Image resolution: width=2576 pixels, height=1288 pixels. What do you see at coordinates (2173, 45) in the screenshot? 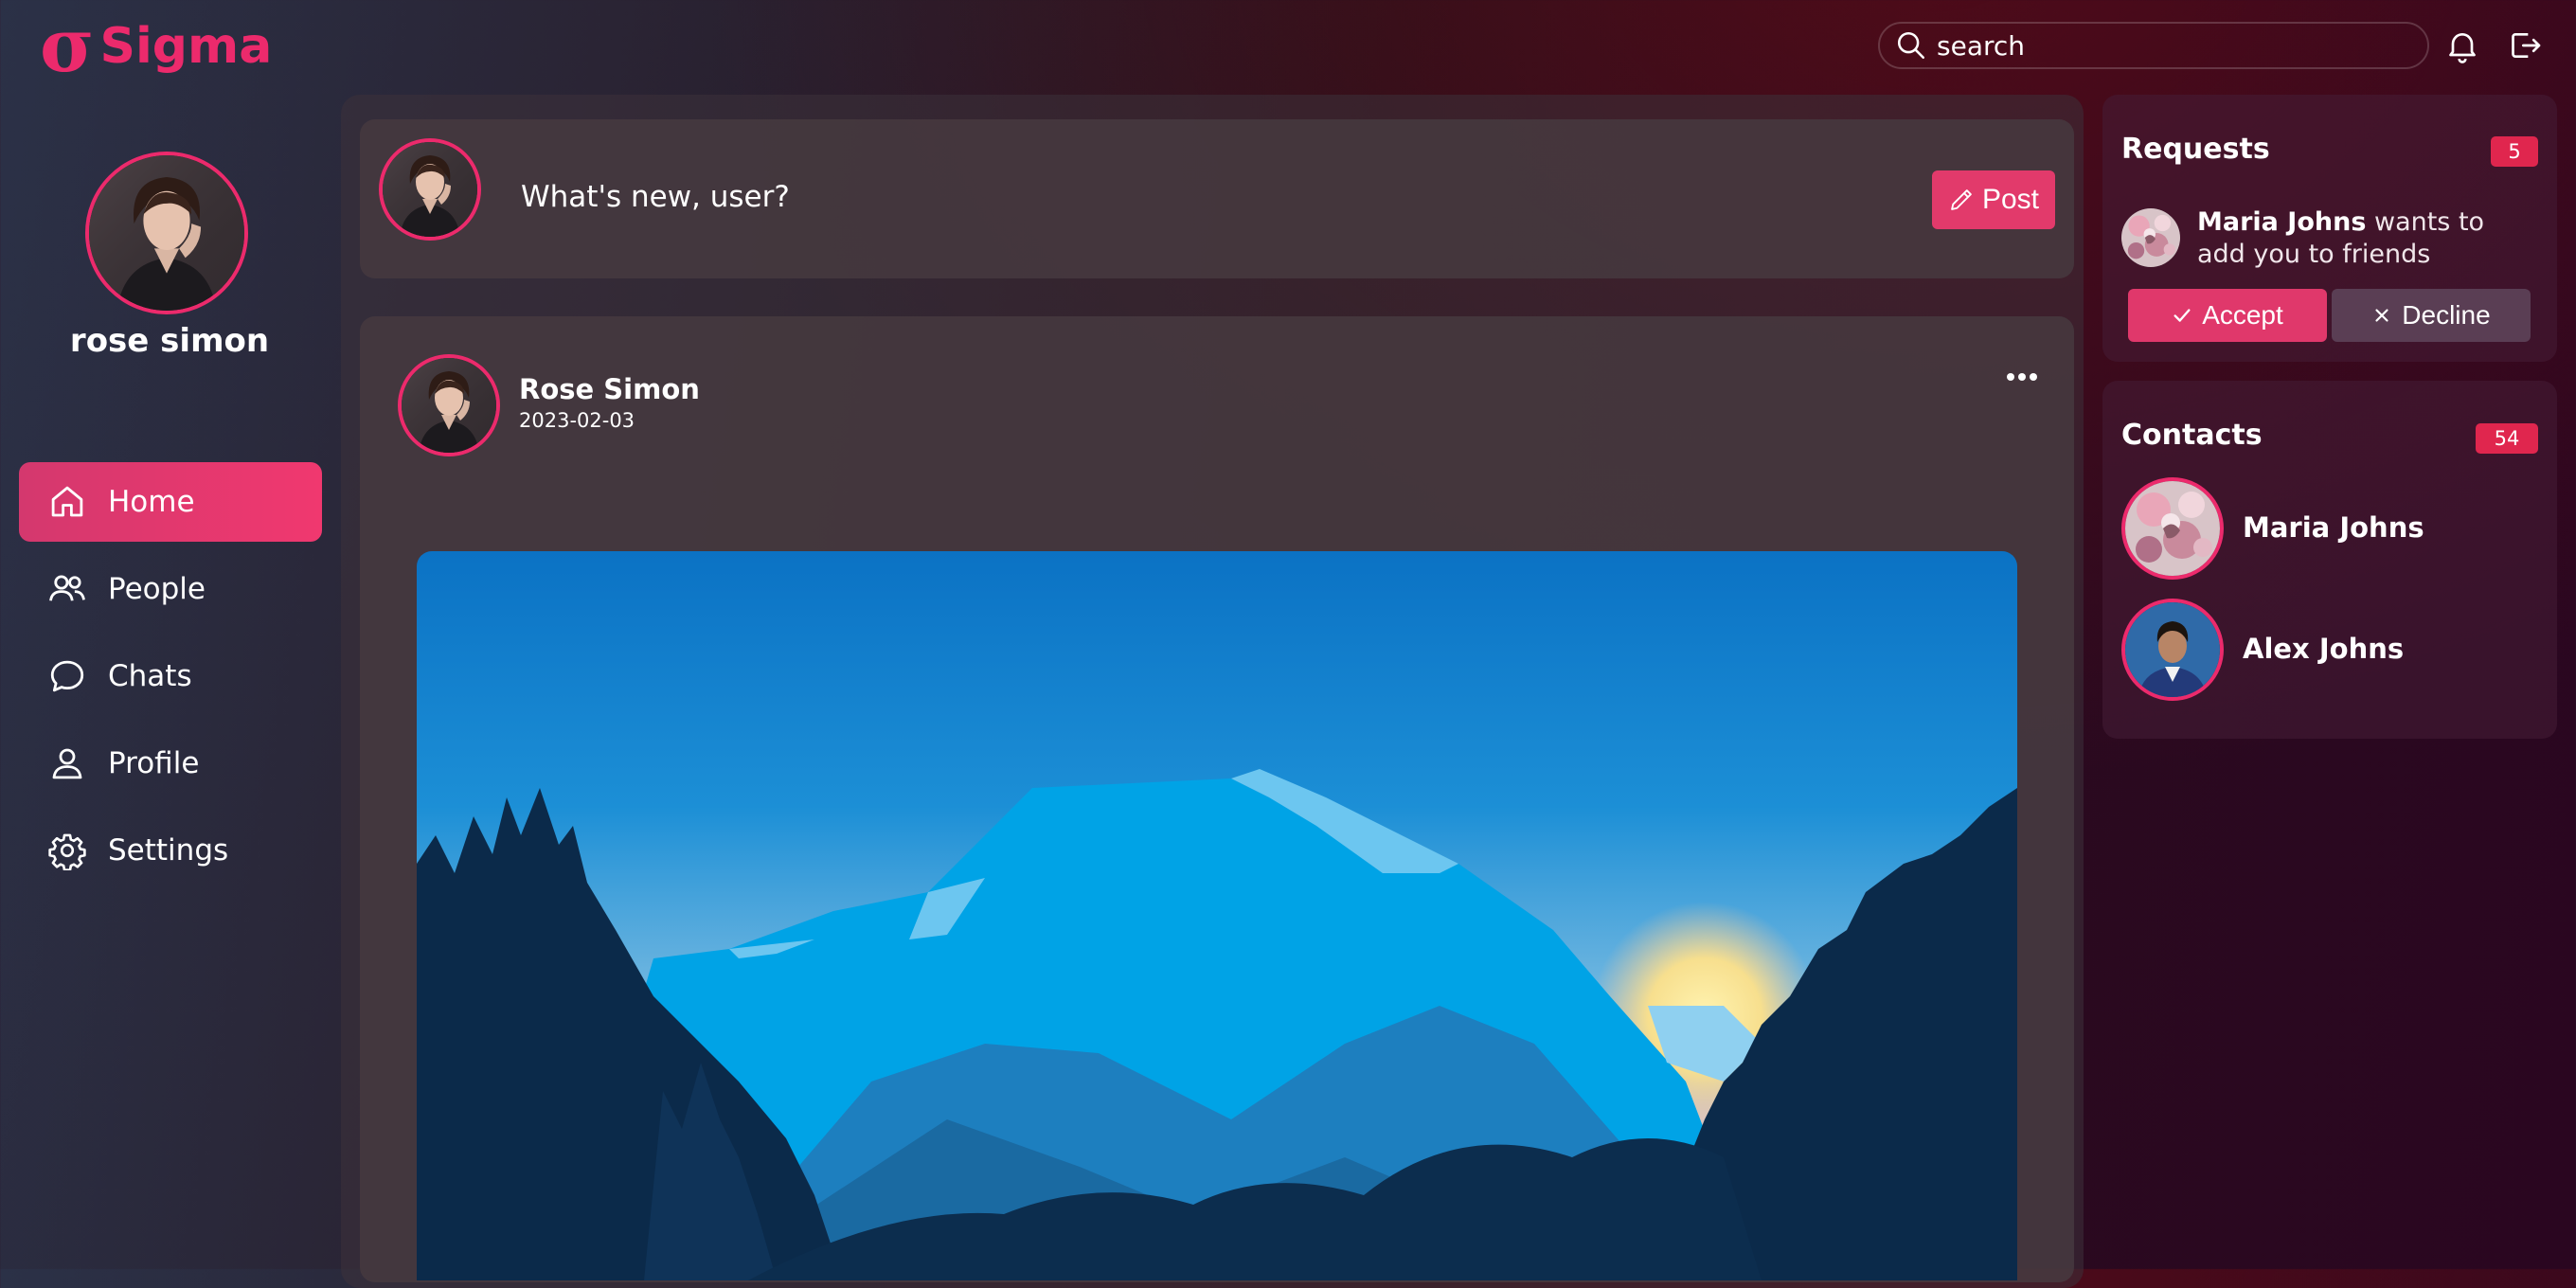
I see `search-input` at bounding box center [2173, 45].